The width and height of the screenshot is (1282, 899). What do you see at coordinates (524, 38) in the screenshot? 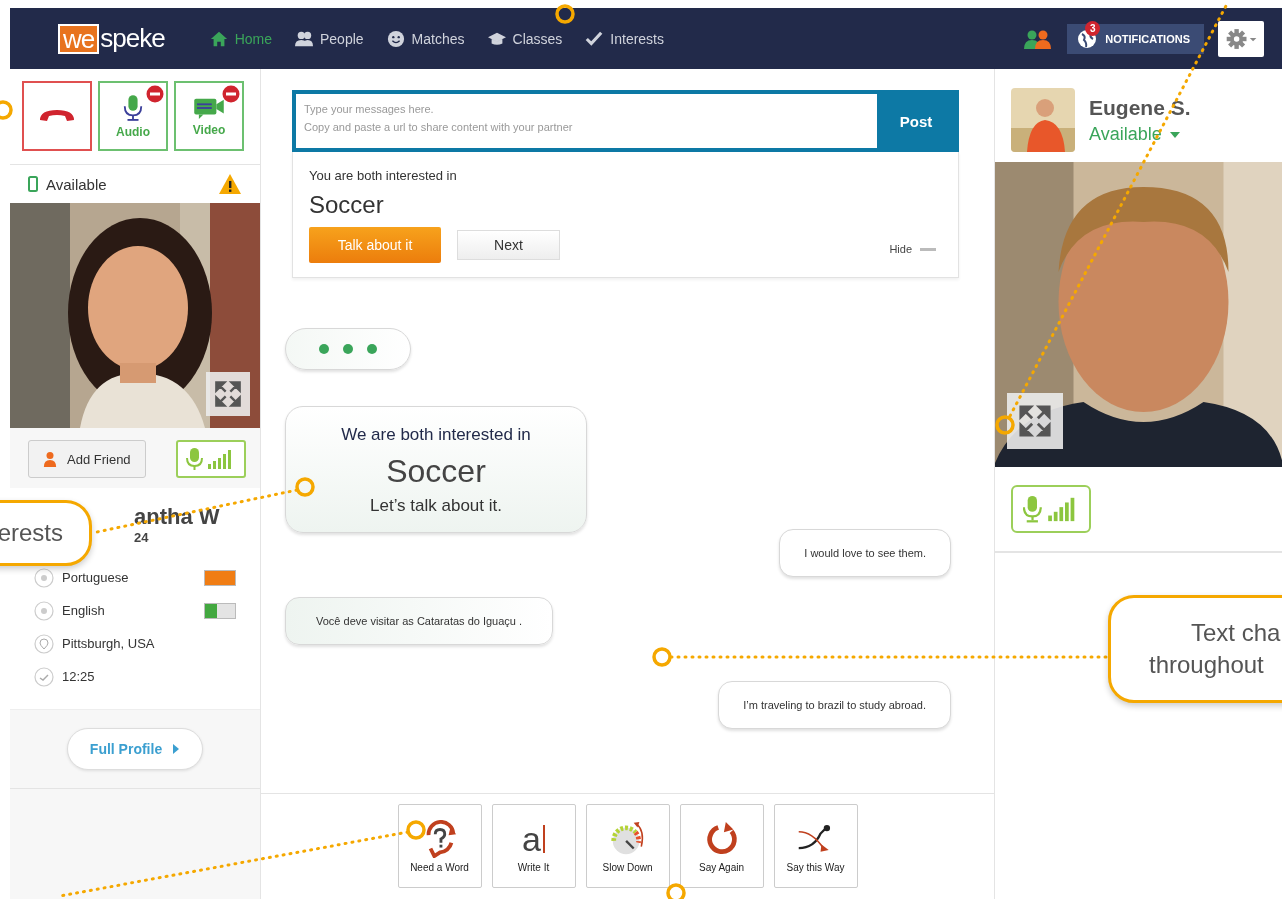
I see `nav-link: Classes` at bounding box center [524, 38].